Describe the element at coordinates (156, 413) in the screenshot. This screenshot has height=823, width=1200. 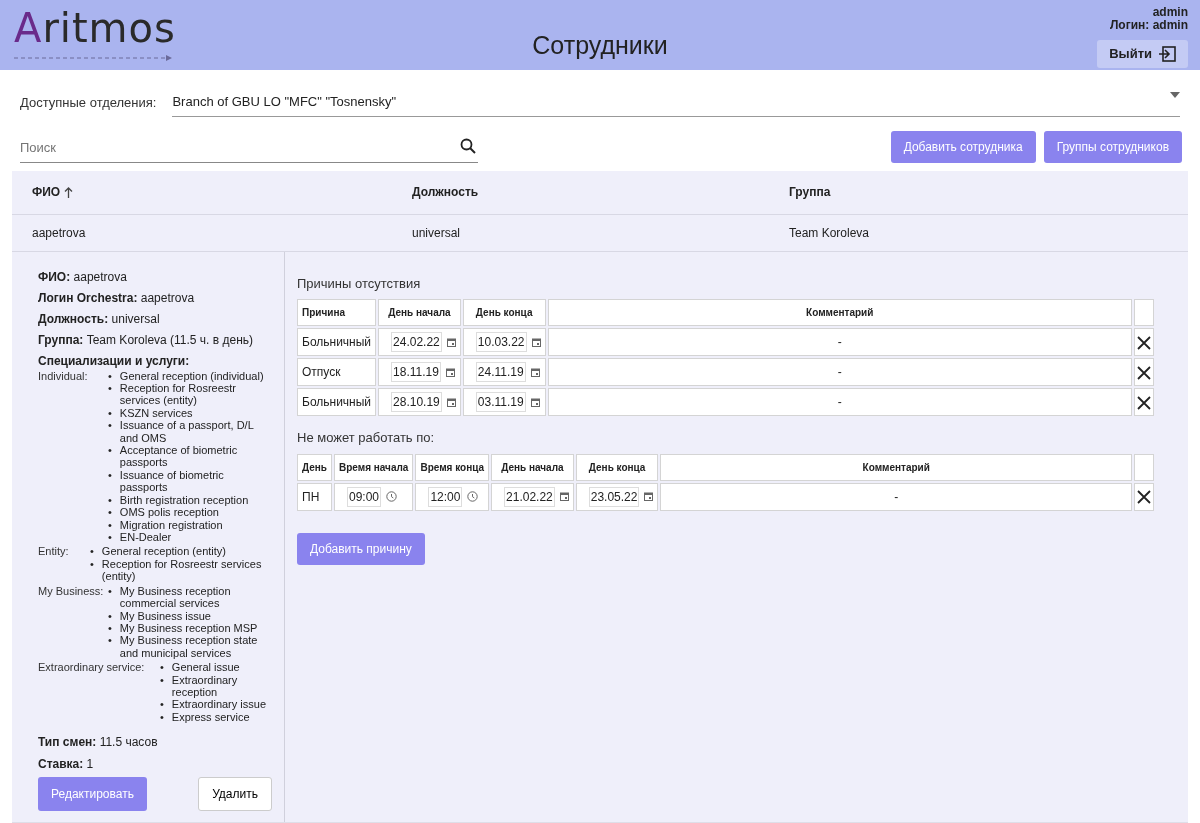
I see `service-item: KSZN services` at that location.